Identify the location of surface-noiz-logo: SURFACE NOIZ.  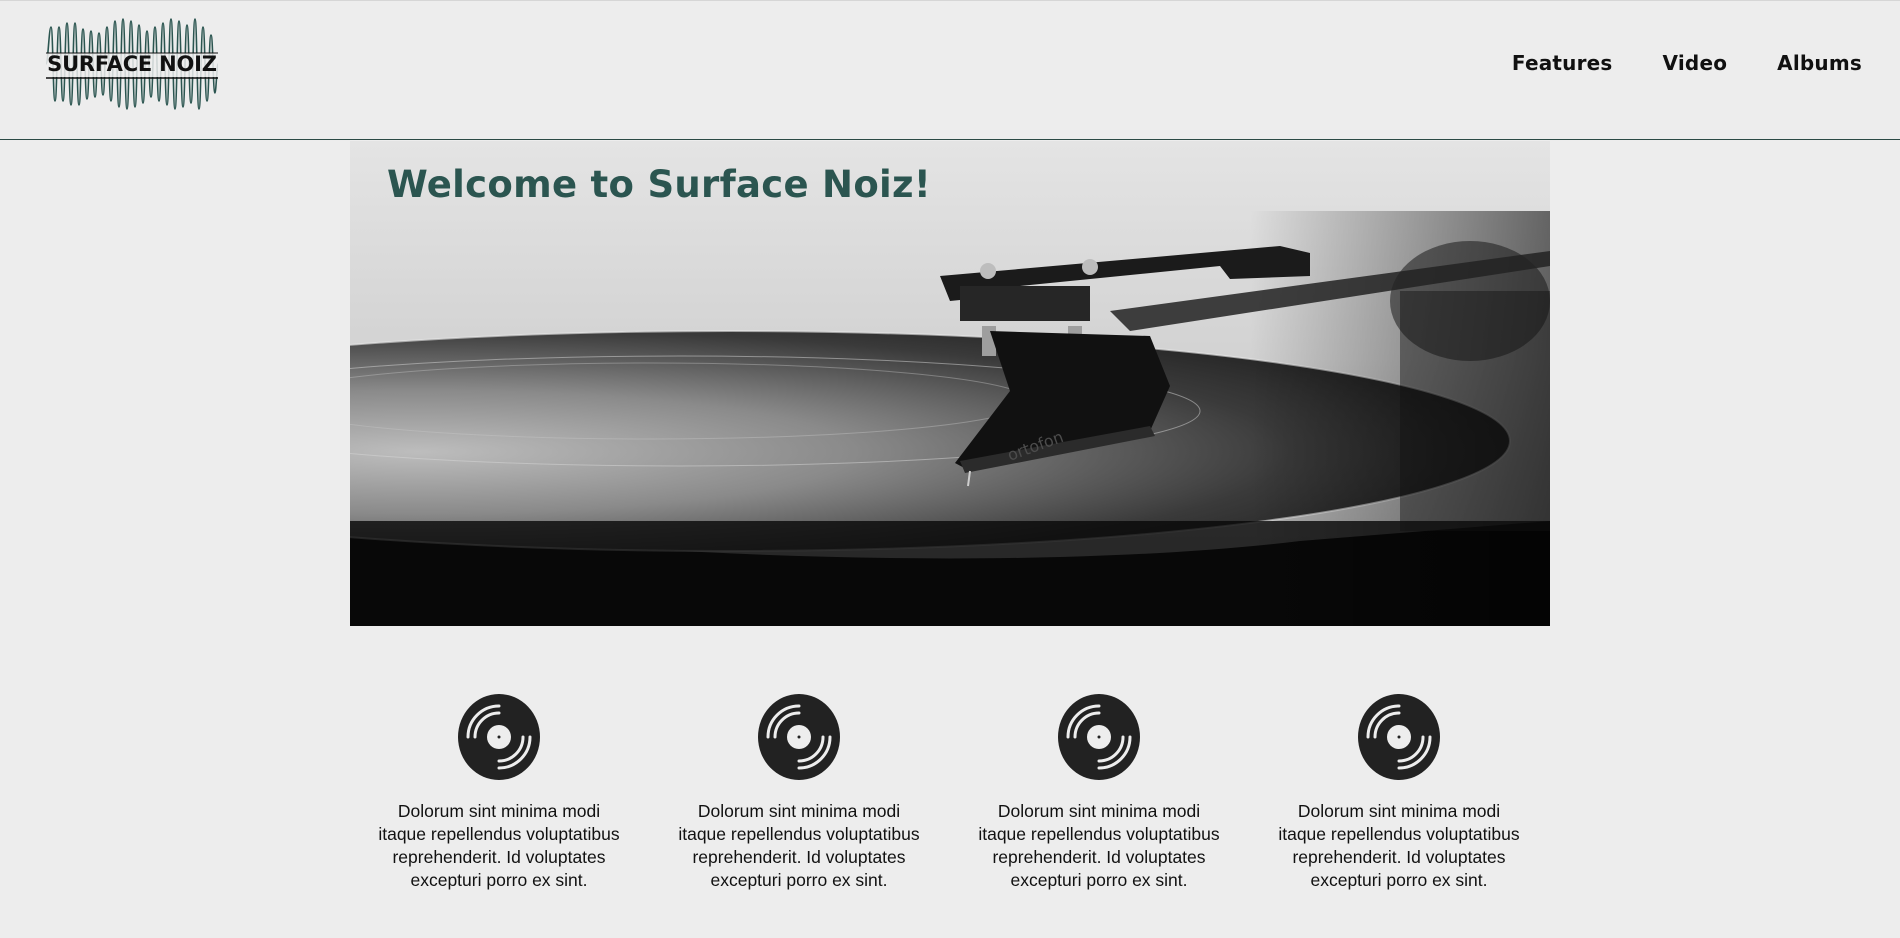
(132, 64).